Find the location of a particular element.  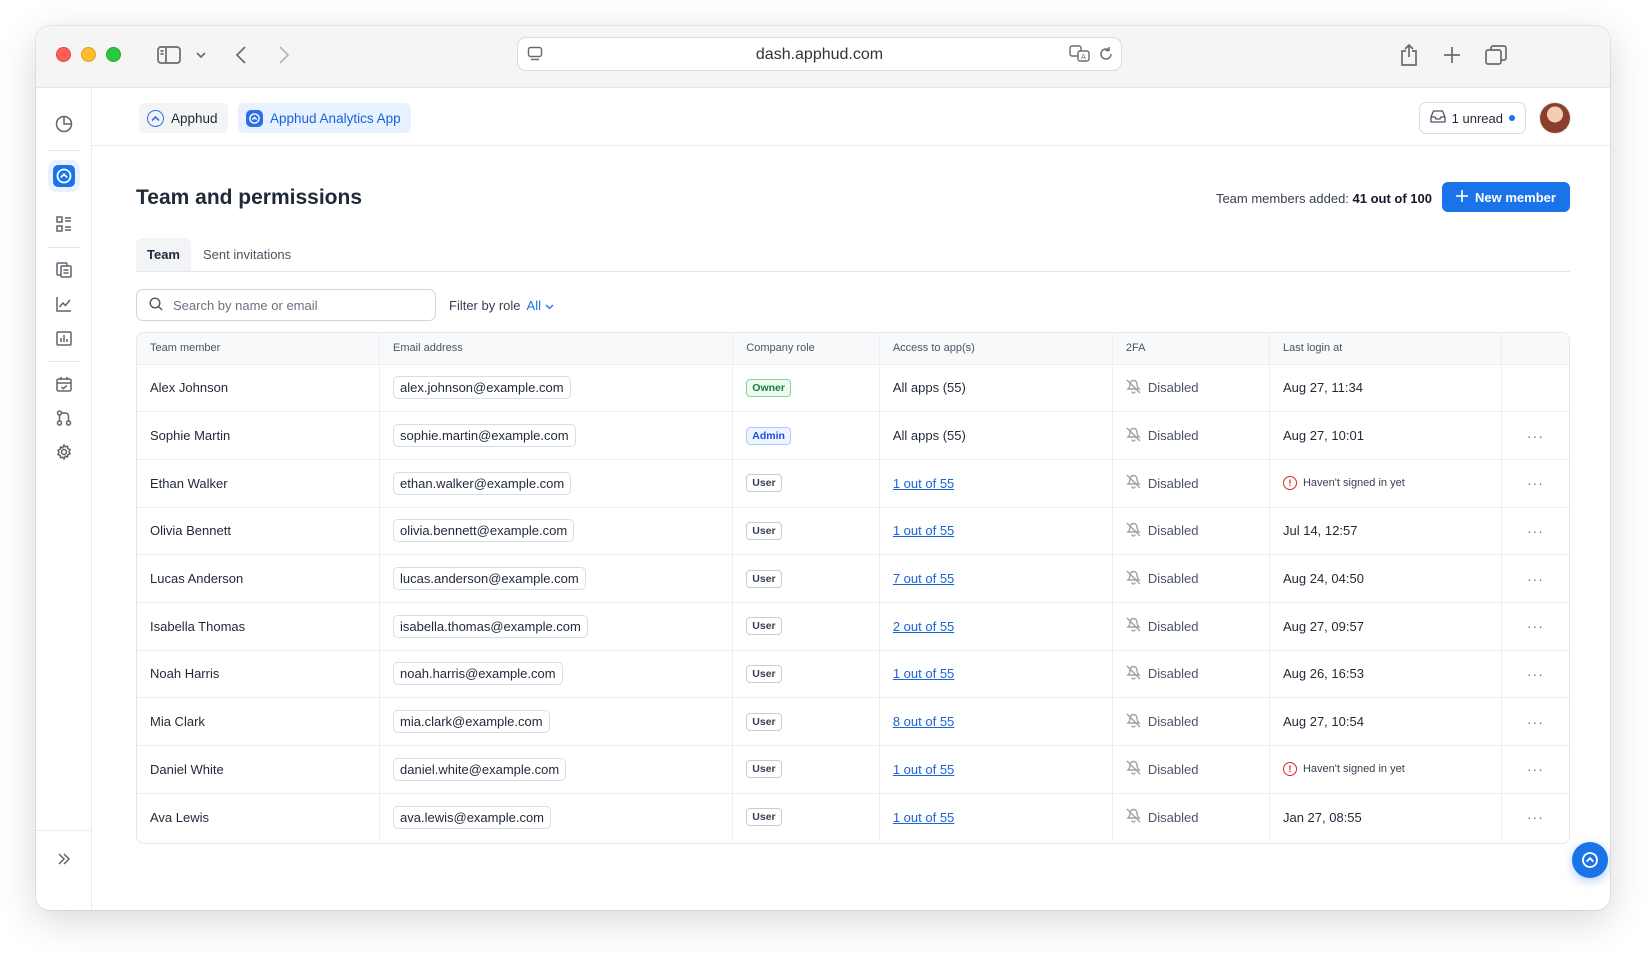

url-text: dash.apphud.com is located at coordinates (819, 54).